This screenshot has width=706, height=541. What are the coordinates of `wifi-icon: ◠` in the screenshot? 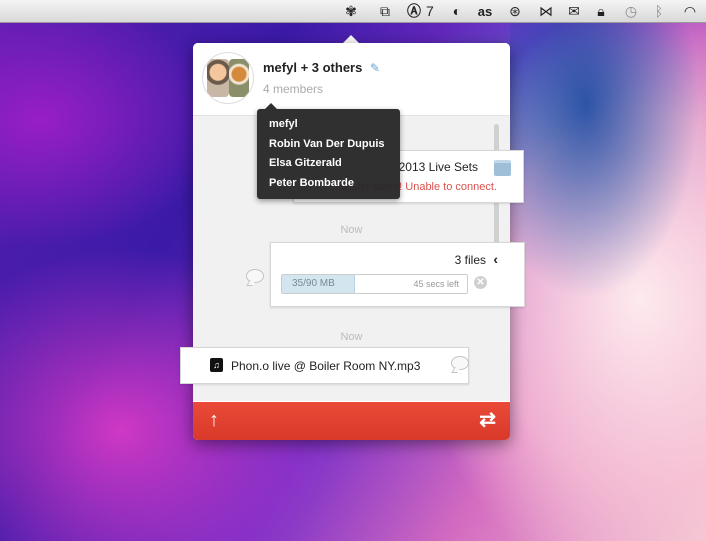 It's located at (690, 11).